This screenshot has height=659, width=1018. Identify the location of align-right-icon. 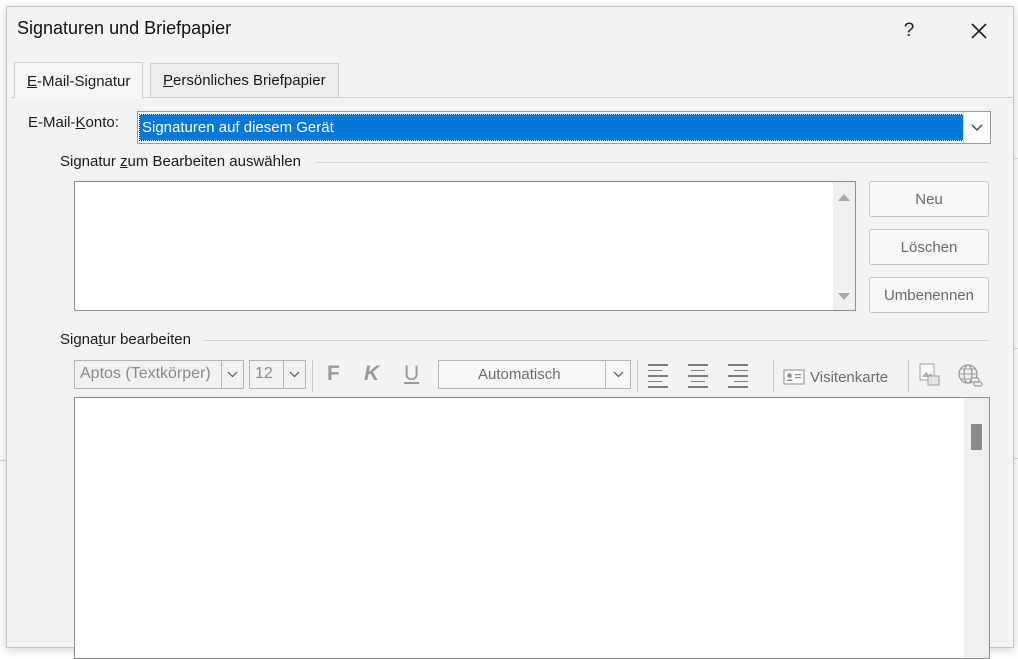
(738, 376).